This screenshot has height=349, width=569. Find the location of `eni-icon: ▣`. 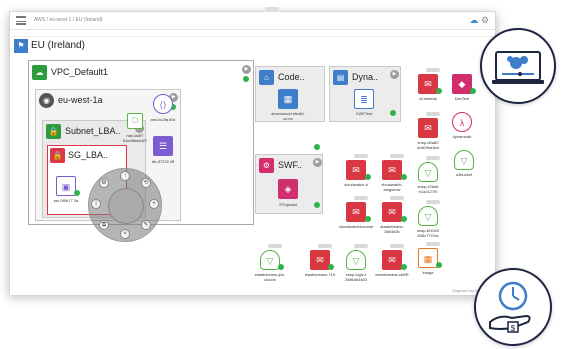

eni-icon: ▣ is located at coordinates (66, 186).